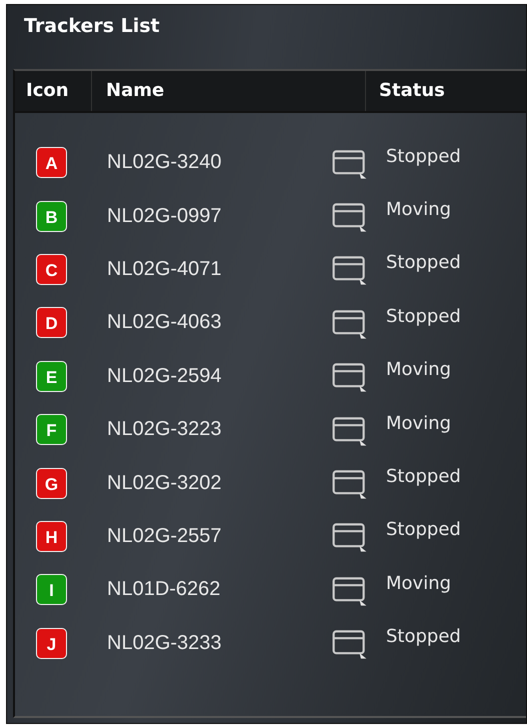 The width and height of the screenshot is (527, 728). What do you see at coordinates (164, 429) in the screenshot?
I see `tracker-name: NL02G-3223` at bounding box center [164, 429].